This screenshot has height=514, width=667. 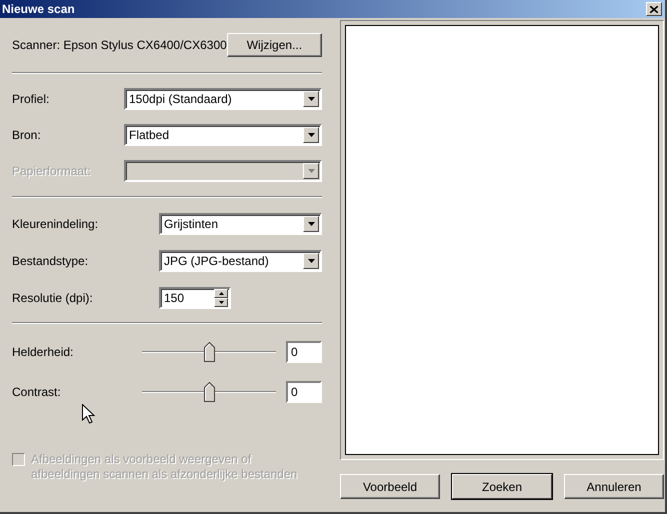 What do you see at coordinates (223, 135) in the screenshot?
I see `dropdown: Flatbed` at bounding box center [223, 135].